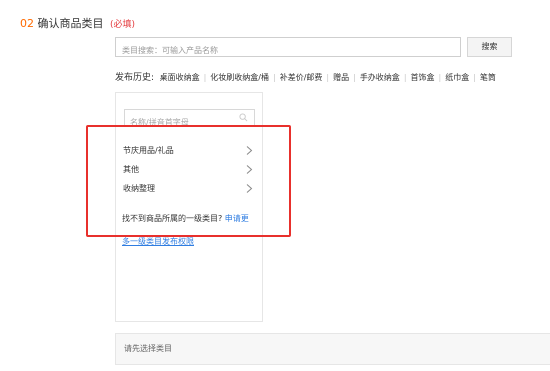 This screenshot has height=371, width=550. Describe the element at coordinates (488, 77) in the screenshot. I see `history-item: 笔筒` at that location.